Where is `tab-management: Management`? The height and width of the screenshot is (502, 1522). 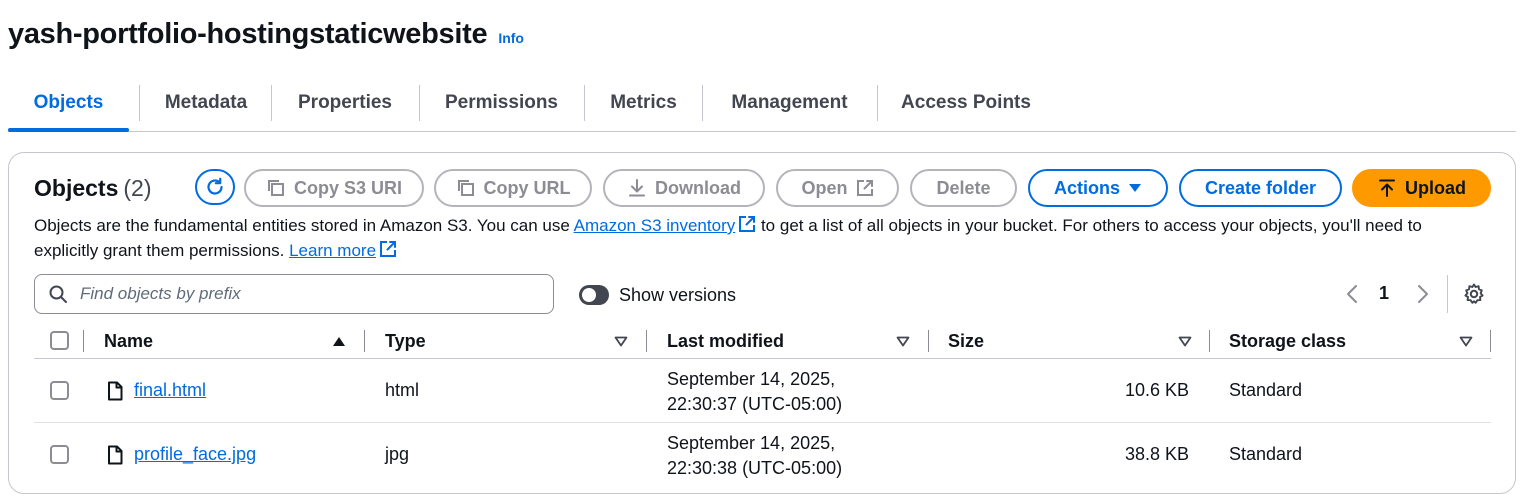
tab-management: Management is located at coordinates (789, 103).